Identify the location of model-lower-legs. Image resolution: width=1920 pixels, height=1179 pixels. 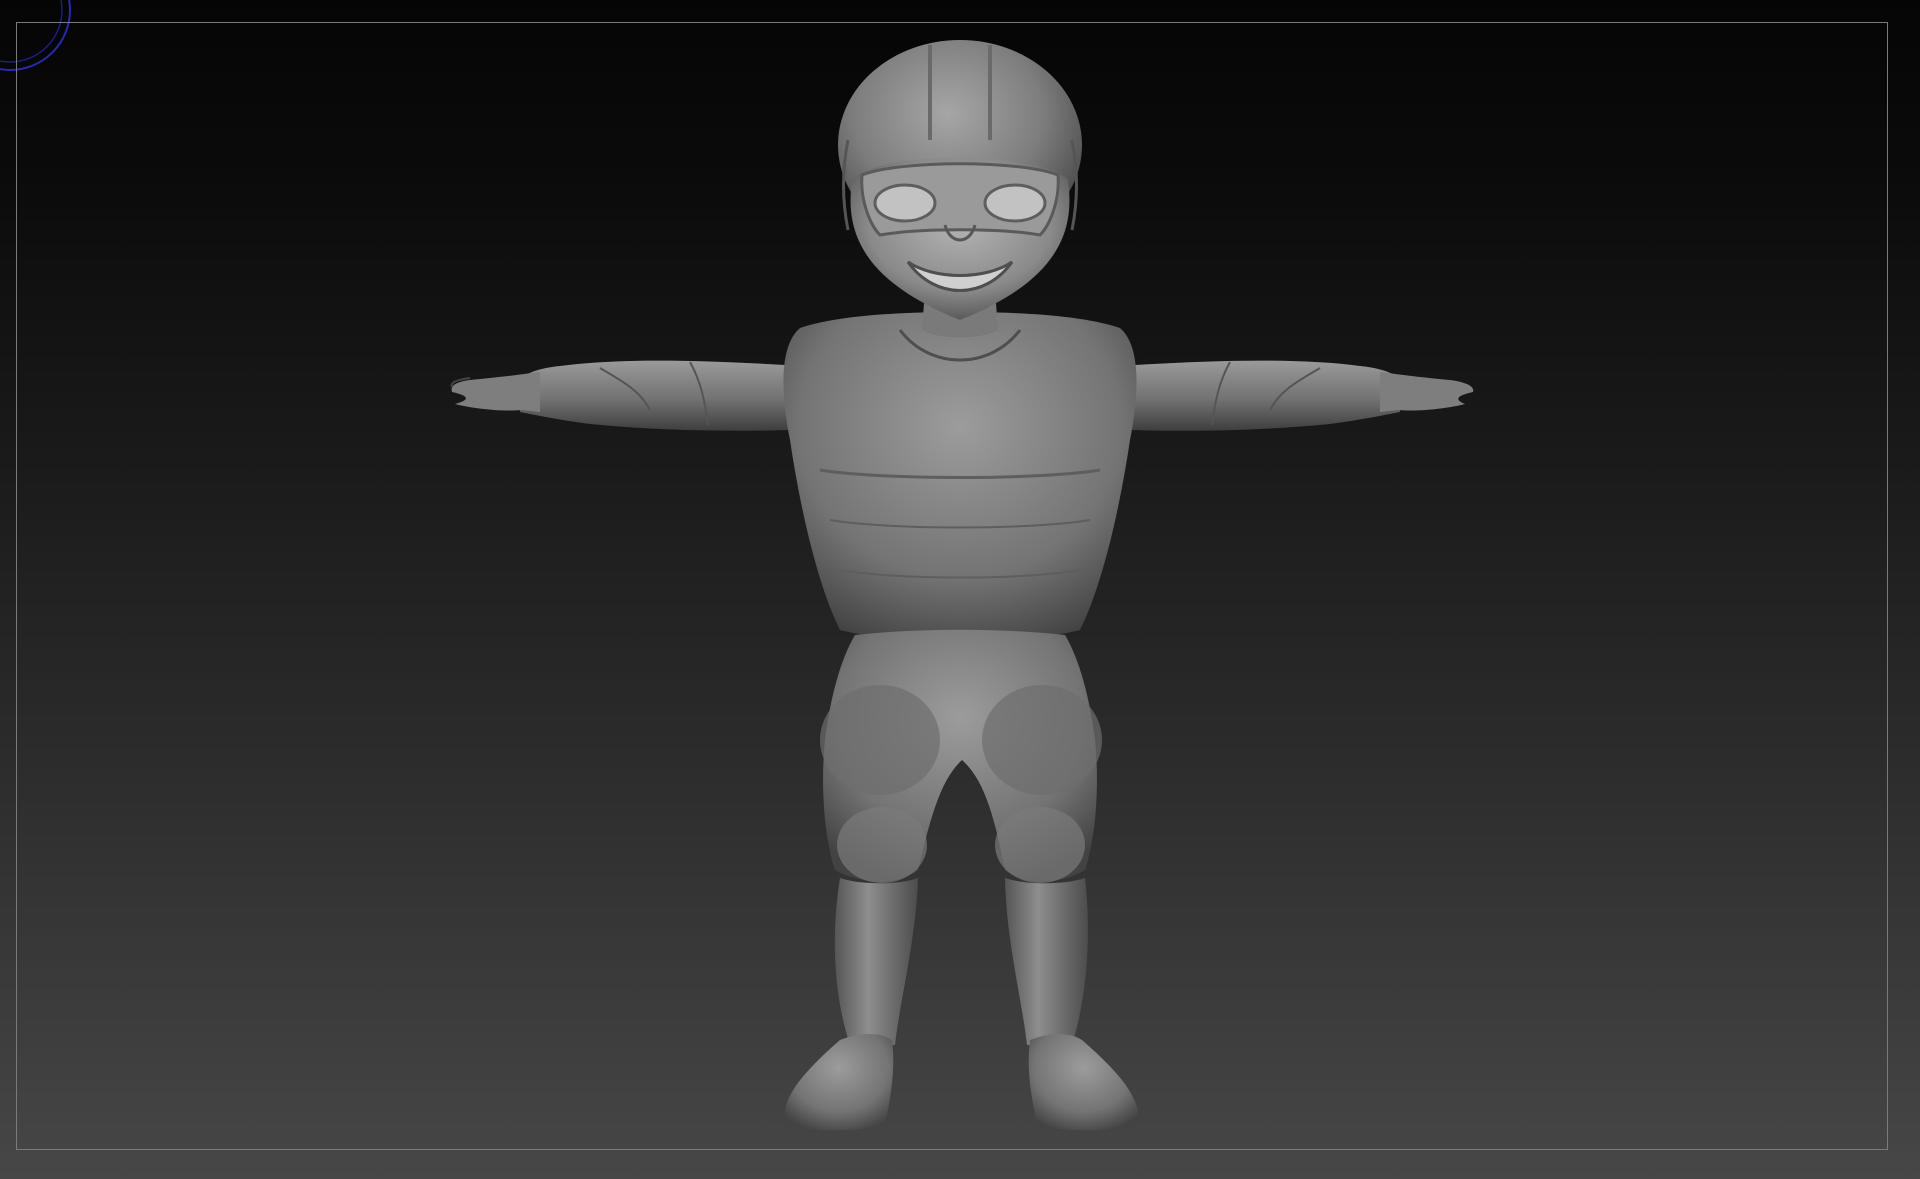
(961, 961).